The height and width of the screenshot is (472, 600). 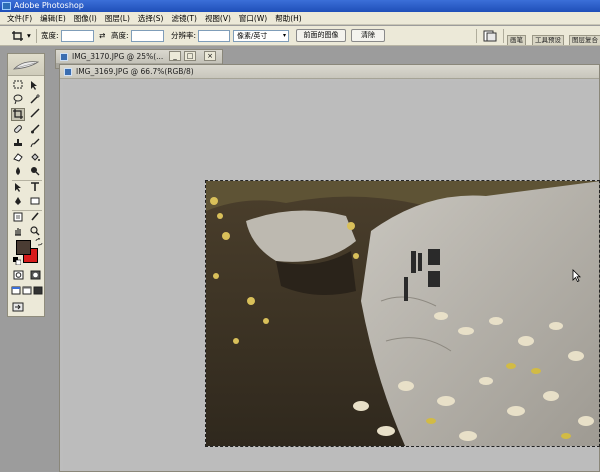 I want to click on brush-tool-icon, so click(x=35, y=130).